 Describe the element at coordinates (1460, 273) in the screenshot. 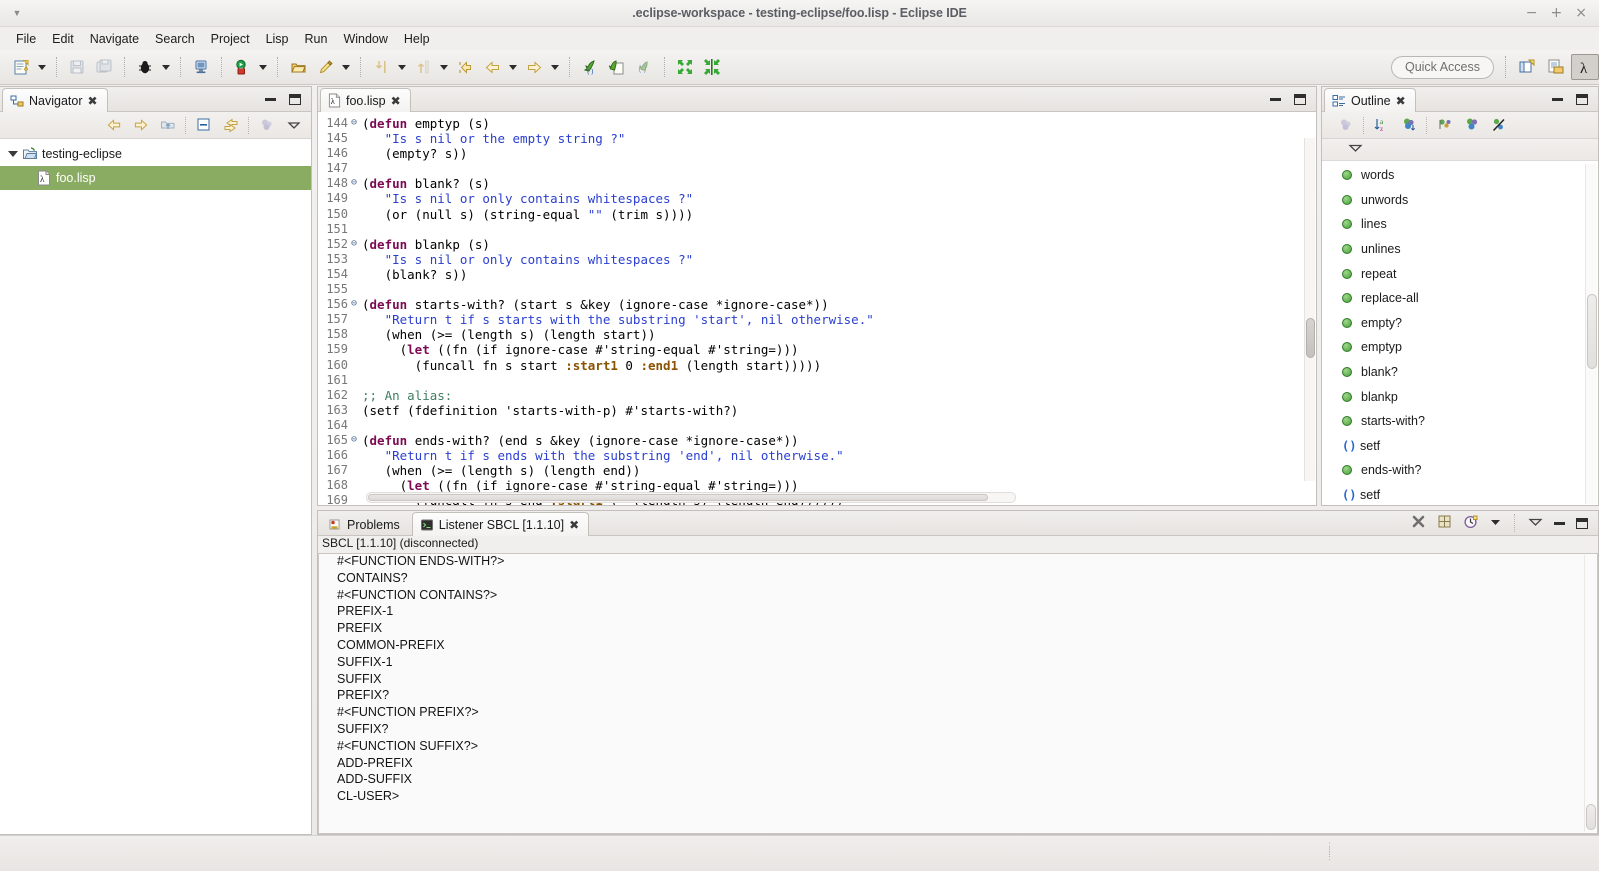

I see `outline-item: repeat` at that location.